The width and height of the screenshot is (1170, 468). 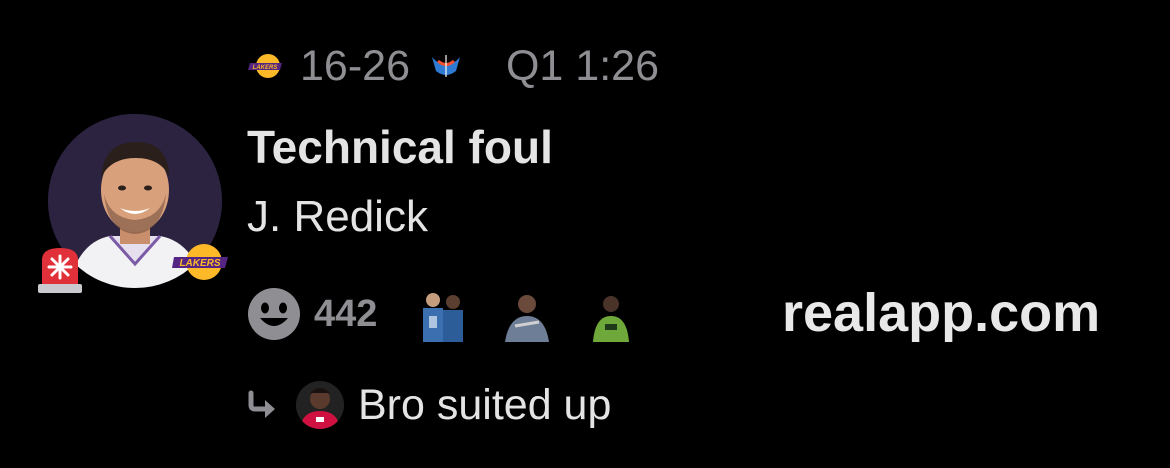 I want to click on watermark: realapp.com, so click(x=941, y=313).